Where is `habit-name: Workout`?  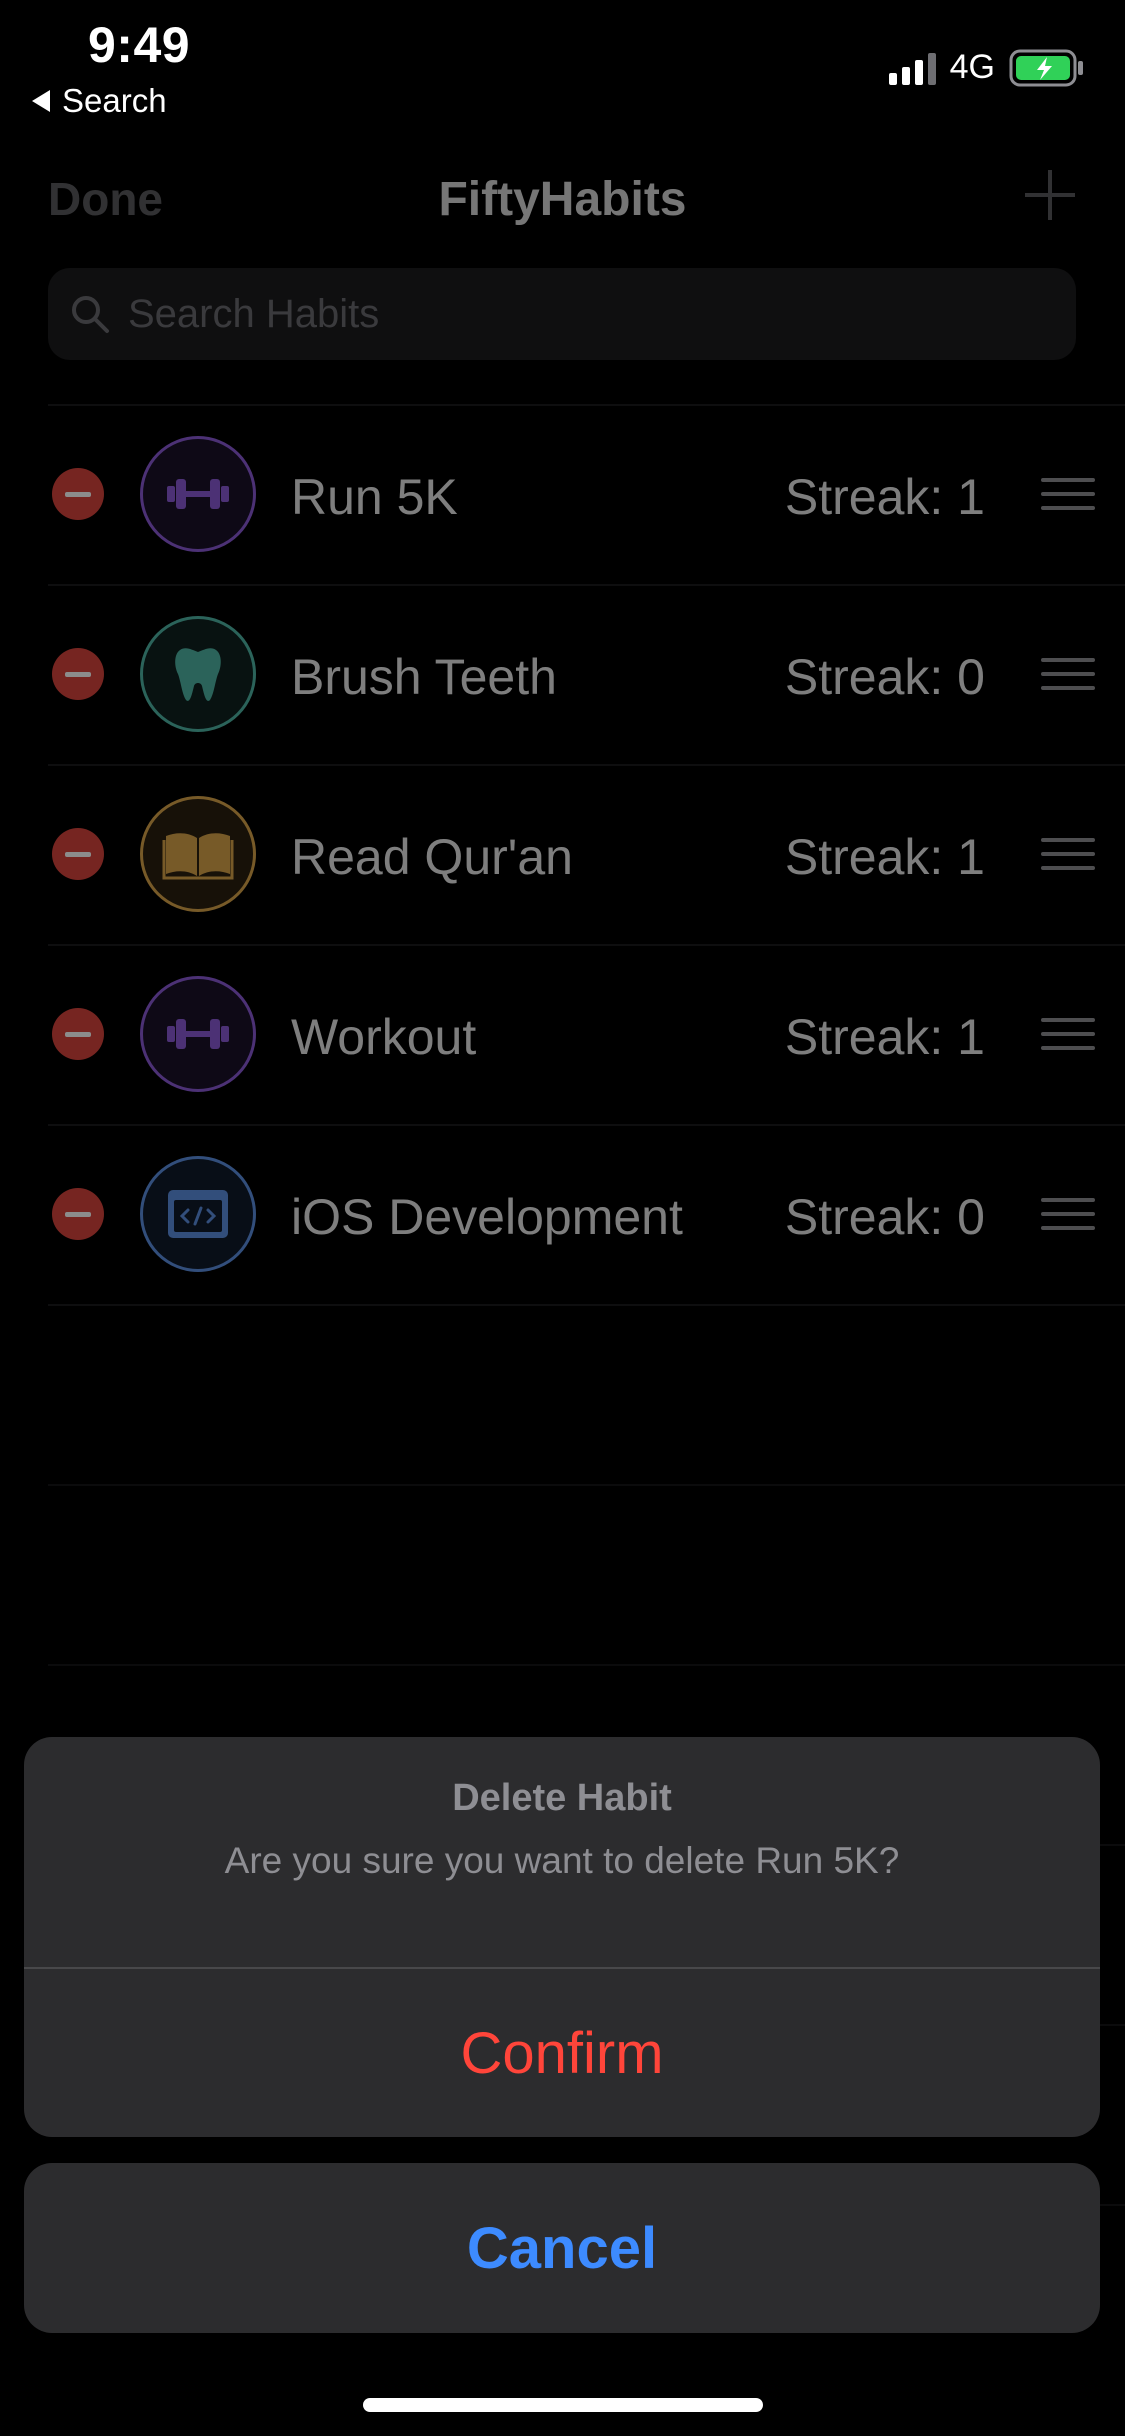 habit-name: Workout is located at coordinates (384, 1037).